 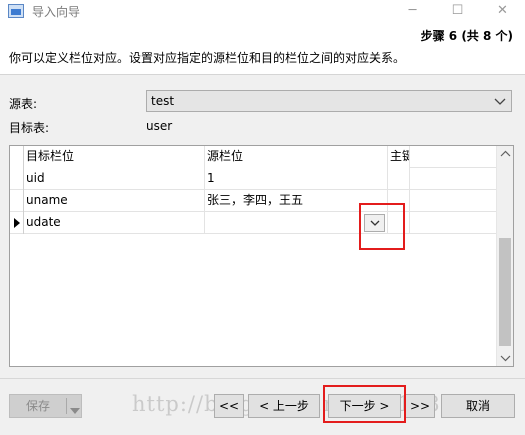 I want to click on minimize-button: ─, so click(x=412, y=11).